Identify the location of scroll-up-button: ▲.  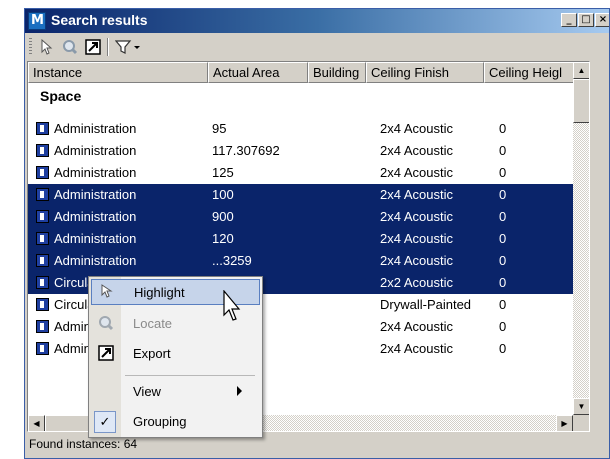
(581, 70).